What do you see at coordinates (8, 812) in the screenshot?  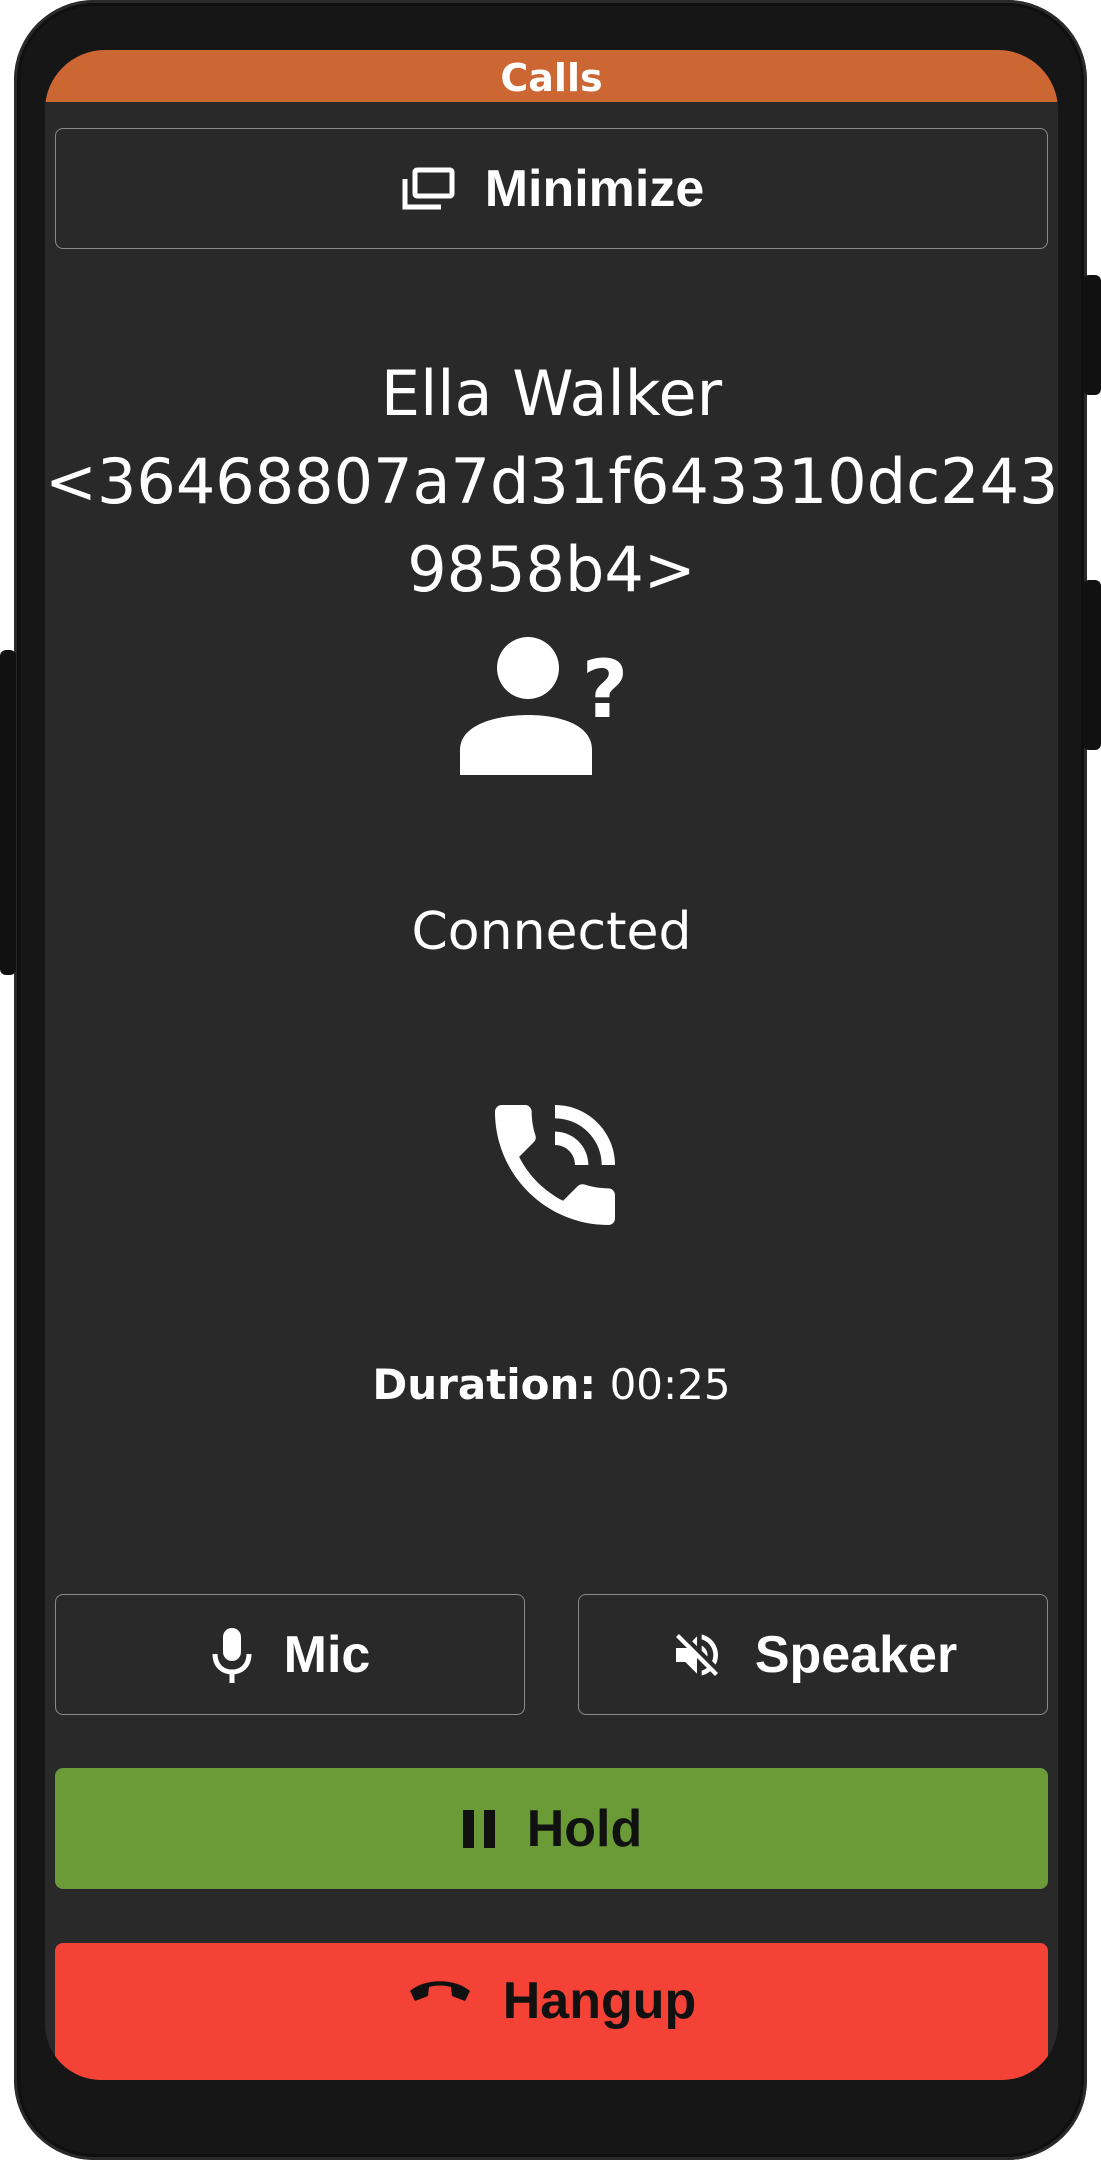 I see `volume-button` at bounding box center [8, 812].